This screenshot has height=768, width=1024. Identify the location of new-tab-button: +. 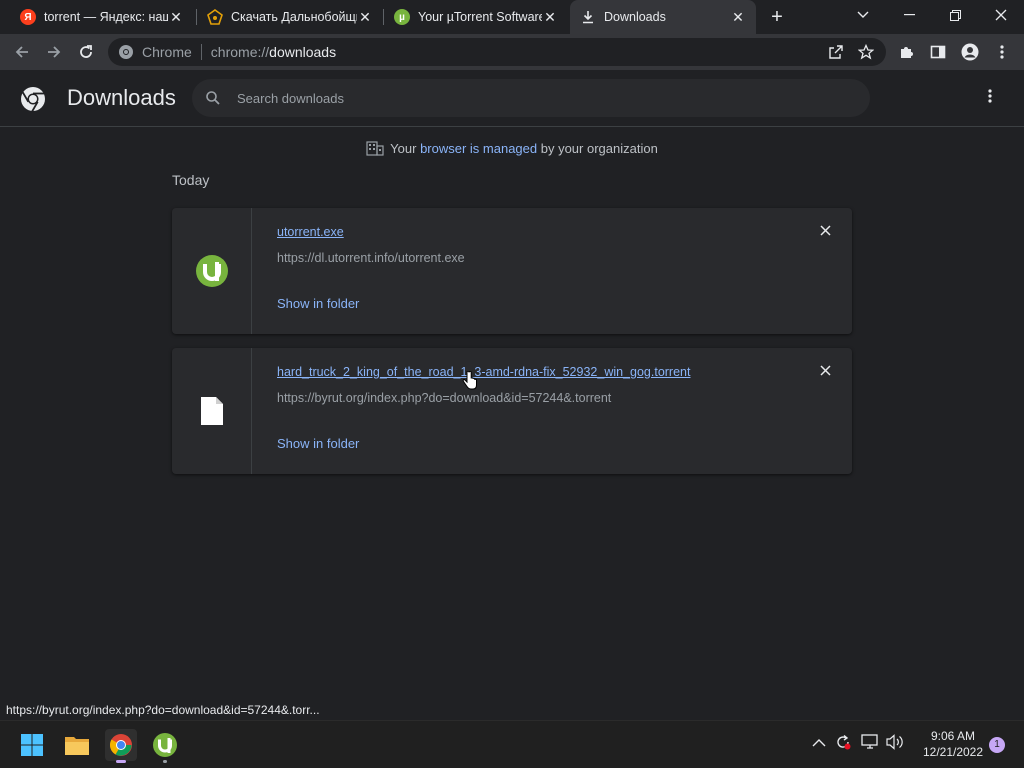
(777, 17).